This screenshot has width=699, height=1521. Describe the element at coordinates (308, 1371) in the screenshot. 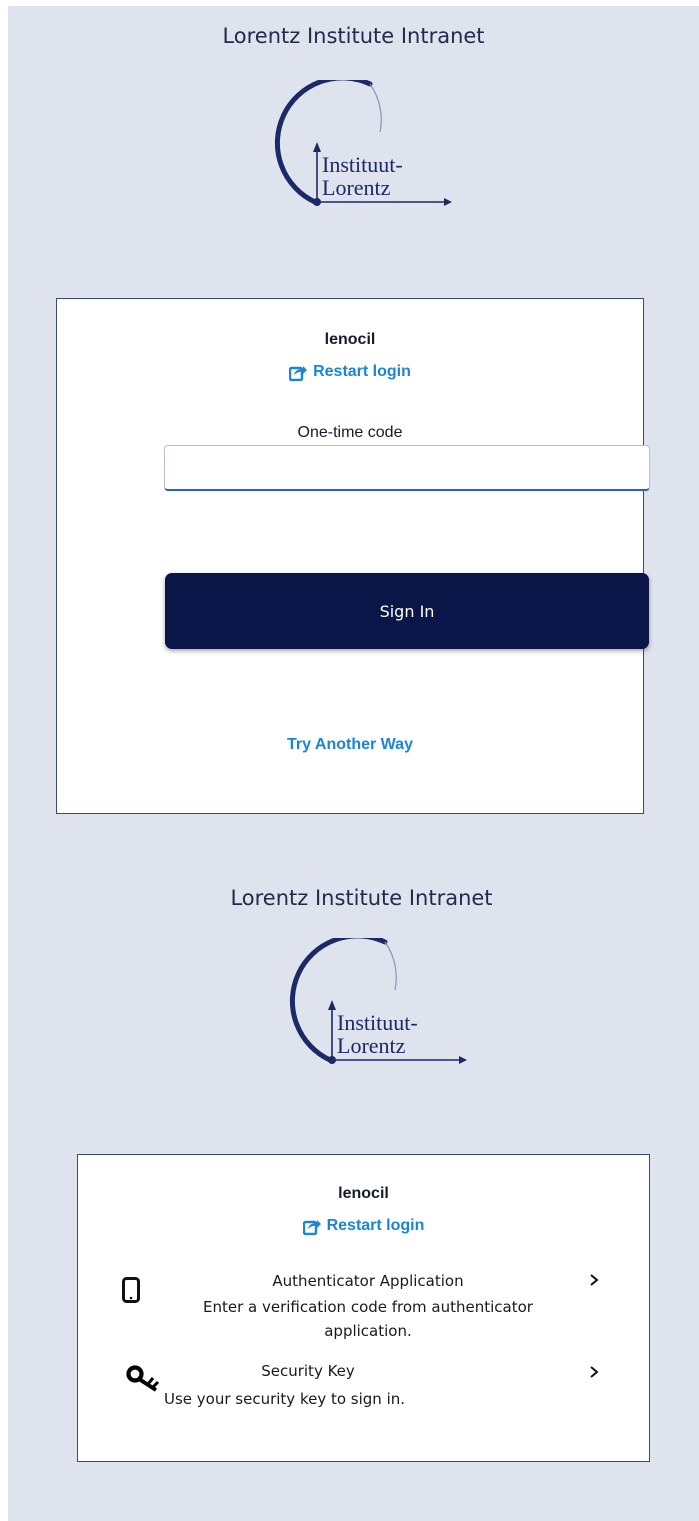

I see `method-title: Security Key` at that location.